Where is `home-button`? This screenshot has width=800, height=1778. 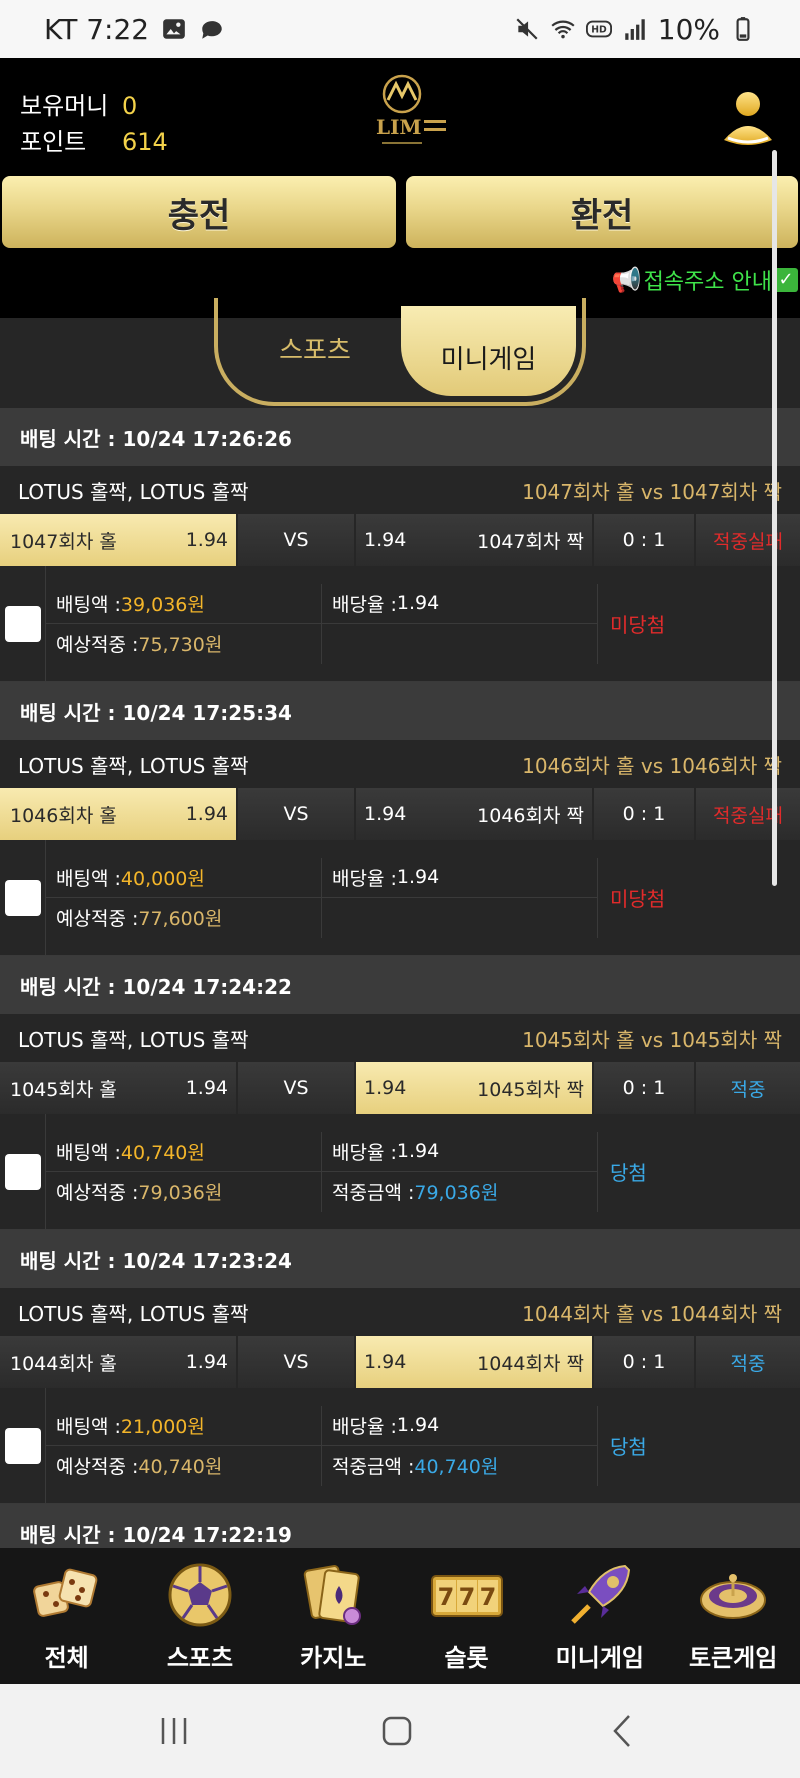
home-button is located at coordinates (397, 1731).